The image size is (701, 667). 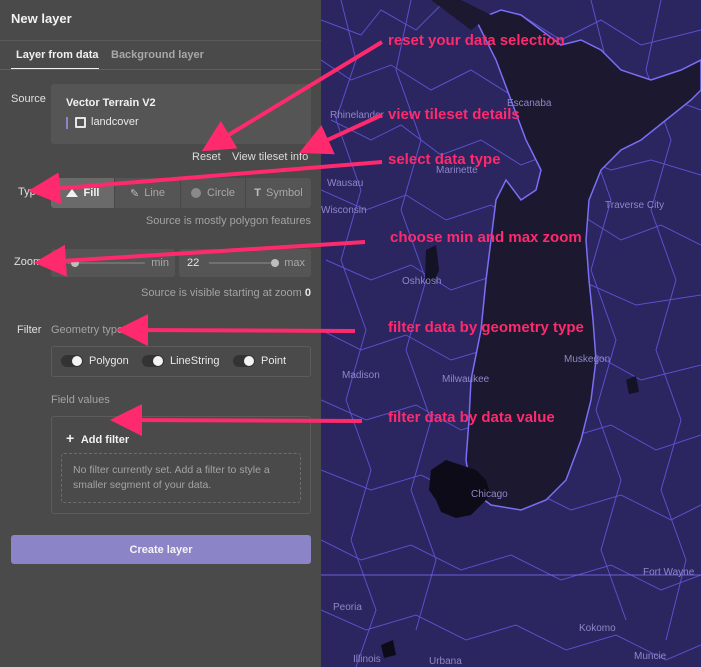 I want to click on zoom-min-label: min, so click(x=160, y=263).